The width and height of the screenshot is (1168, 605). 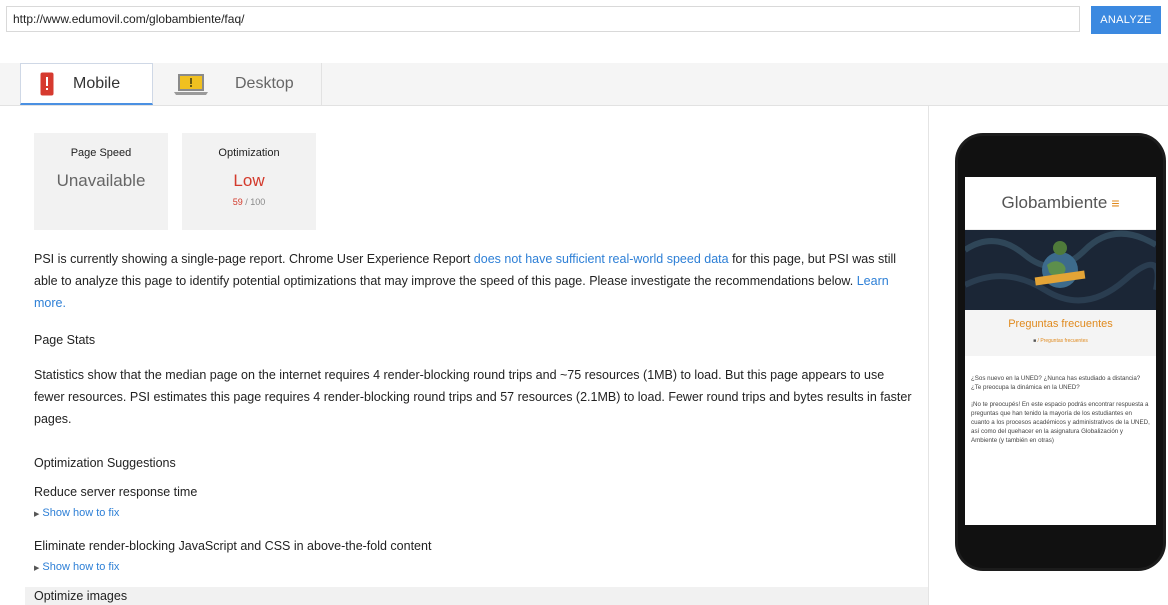 I want to click on optimization-value: Low, so click(x=249, y=180).